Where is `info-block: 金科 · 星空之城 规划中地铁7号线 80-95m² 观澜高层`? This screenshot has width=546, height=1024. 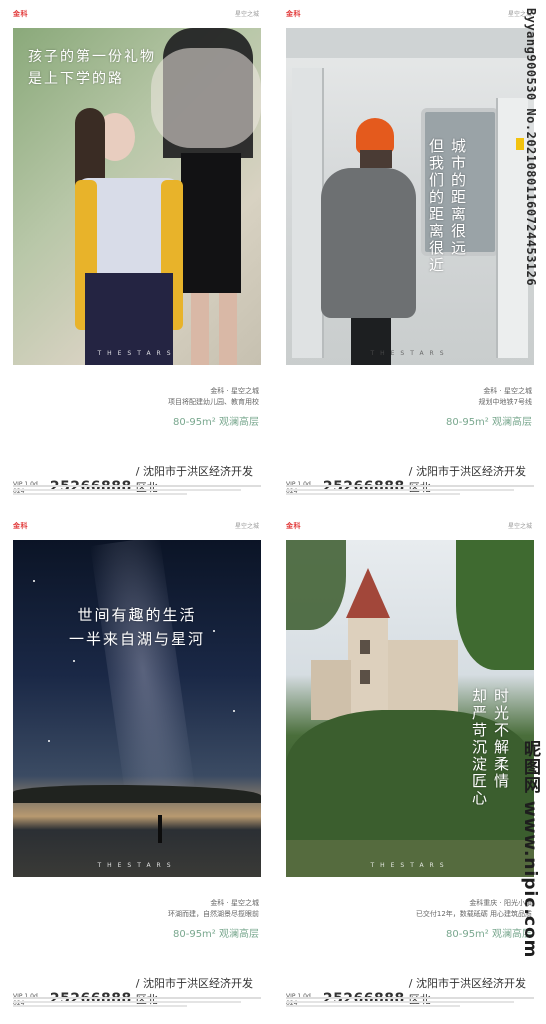 info-block: 金科 · 星空之城 规划中地铁7号线 80-95m² 观澜高层 is located at coordinates (412, 408).